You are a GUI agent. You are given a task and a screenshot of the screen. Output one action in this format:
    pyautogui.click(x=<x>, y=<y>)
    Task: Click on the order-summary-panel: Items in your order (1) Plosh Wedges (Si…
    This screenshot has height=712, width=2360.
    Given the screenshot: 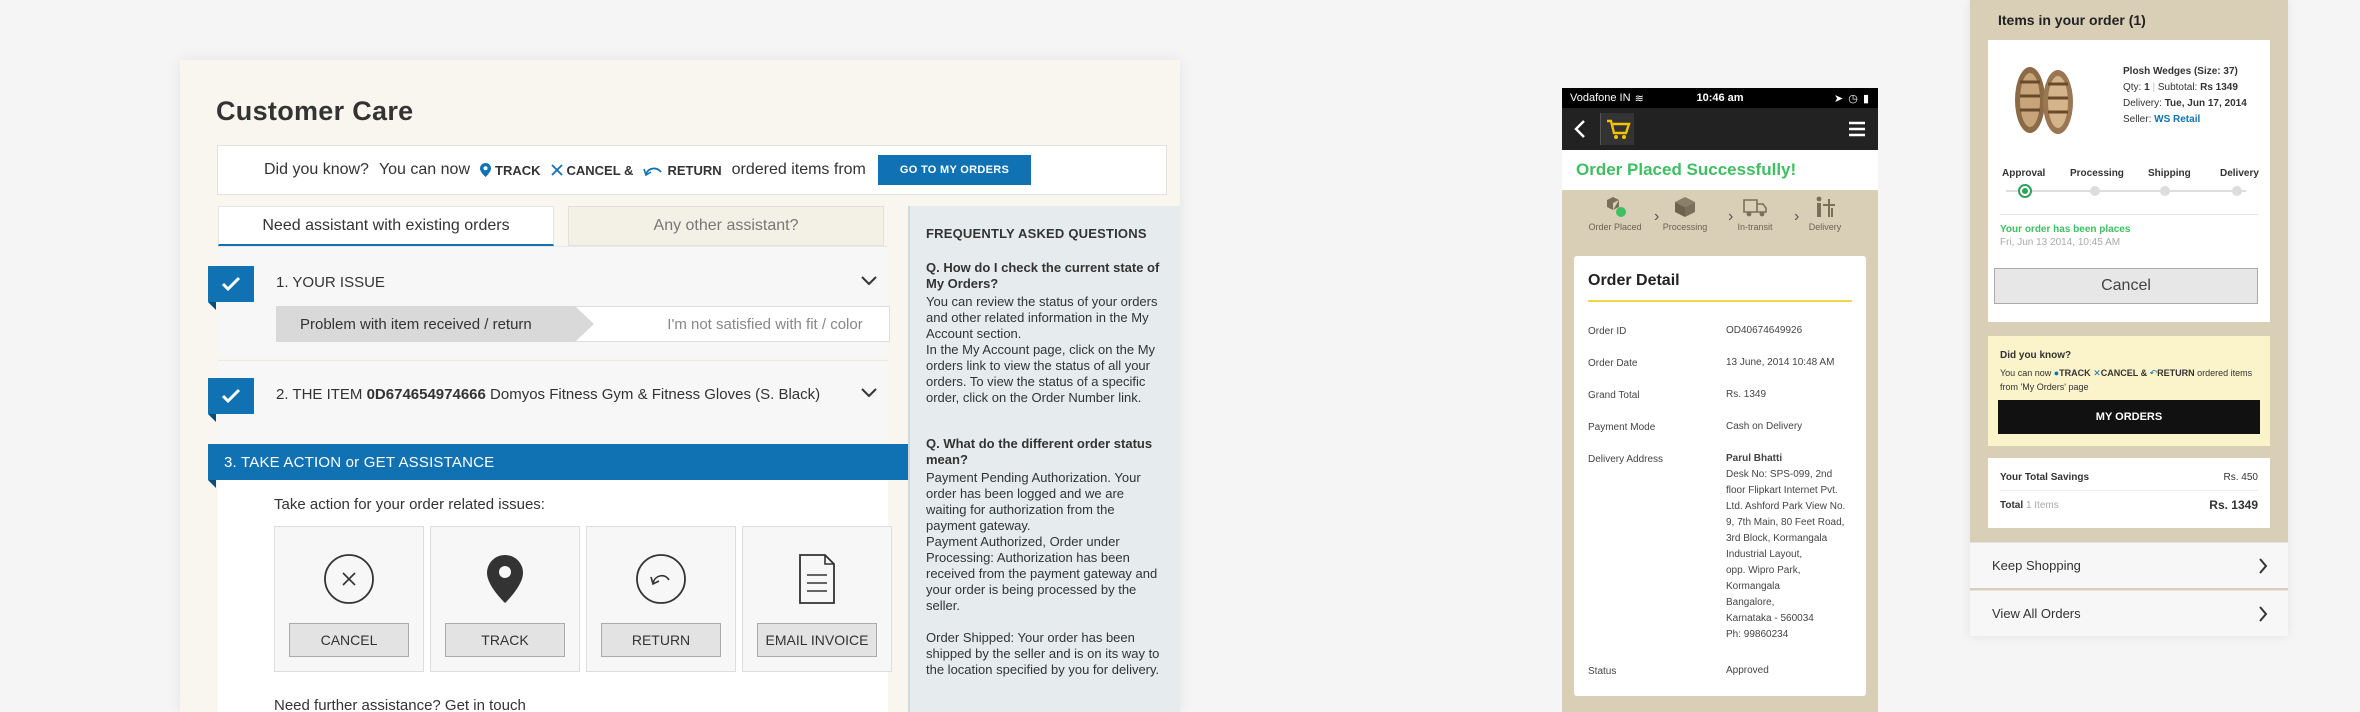 What is the action you would take?
    pyautogui.click(x=2129, y=318)
    